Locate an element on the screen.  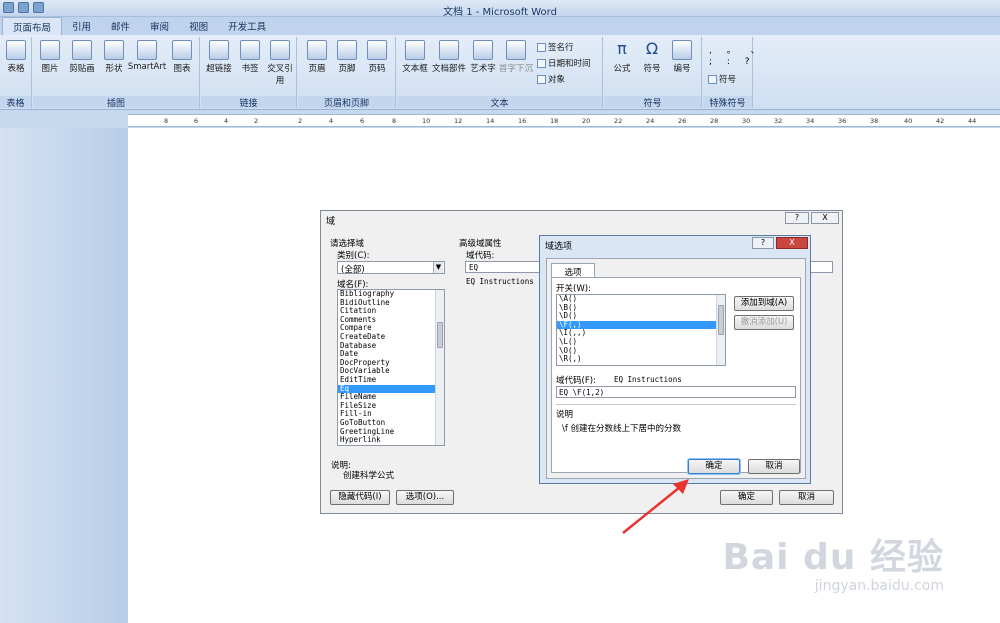
wordart-icon is located at coordinates (483, 50).